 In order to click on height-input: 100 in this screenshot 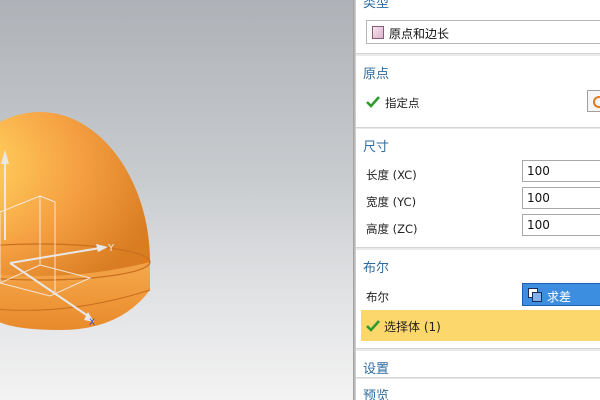, I will do `click(561, 225)`.